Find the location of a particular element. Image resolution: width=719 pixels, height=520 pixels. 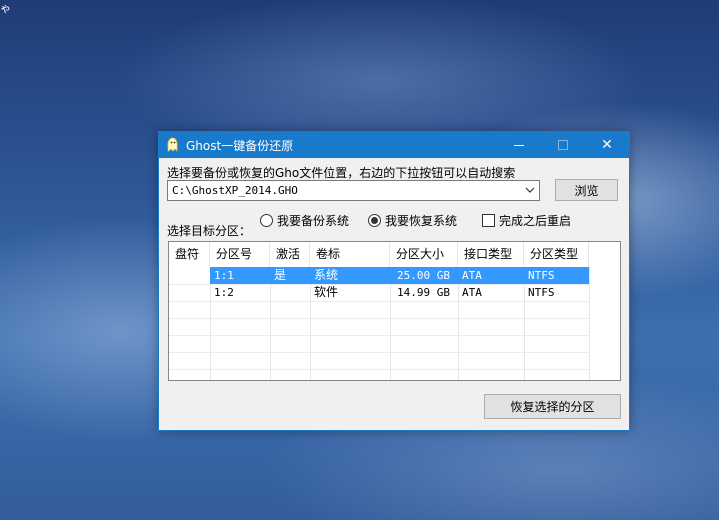

reboot-after-label: 完成之后重启 is located at coordinates (535, 221).